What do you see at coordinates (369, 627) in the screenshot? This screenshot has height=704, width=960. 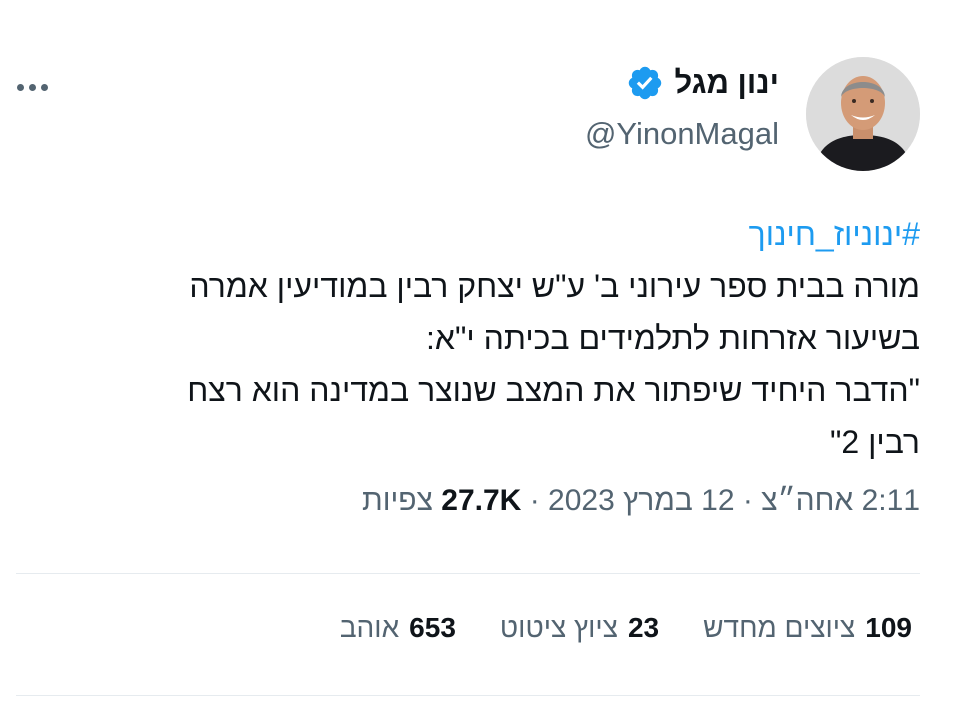 I see `likes-label: אוהב` at bounding box center [369, 627].